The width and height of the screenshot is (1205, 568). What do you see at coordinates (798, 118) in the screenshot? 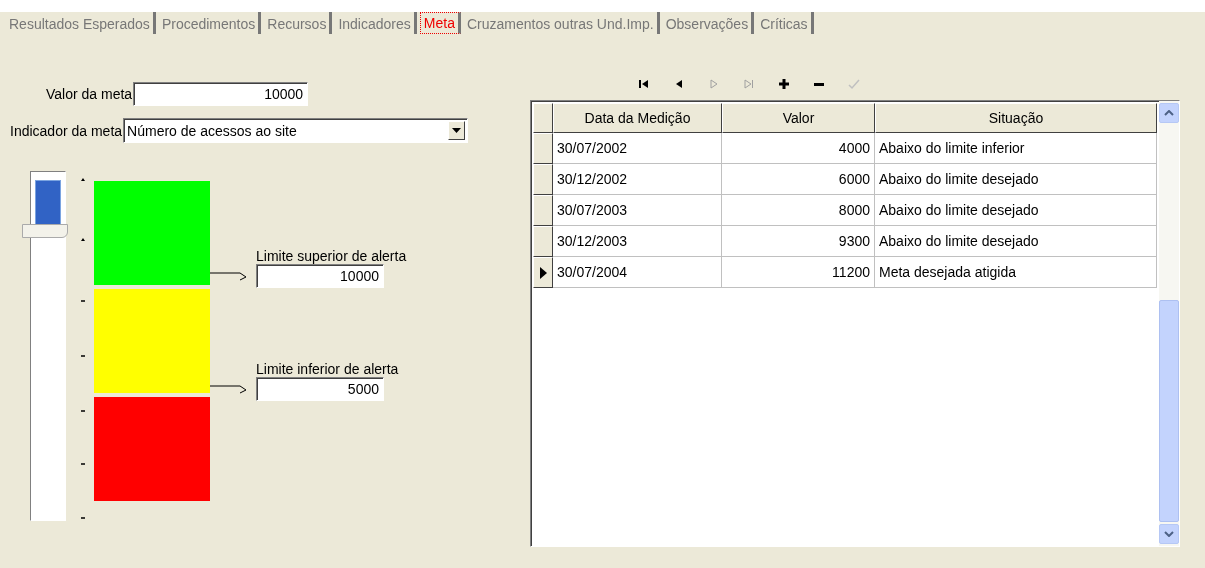
I see `column-header: Valor` at bounding box center [798, 118].